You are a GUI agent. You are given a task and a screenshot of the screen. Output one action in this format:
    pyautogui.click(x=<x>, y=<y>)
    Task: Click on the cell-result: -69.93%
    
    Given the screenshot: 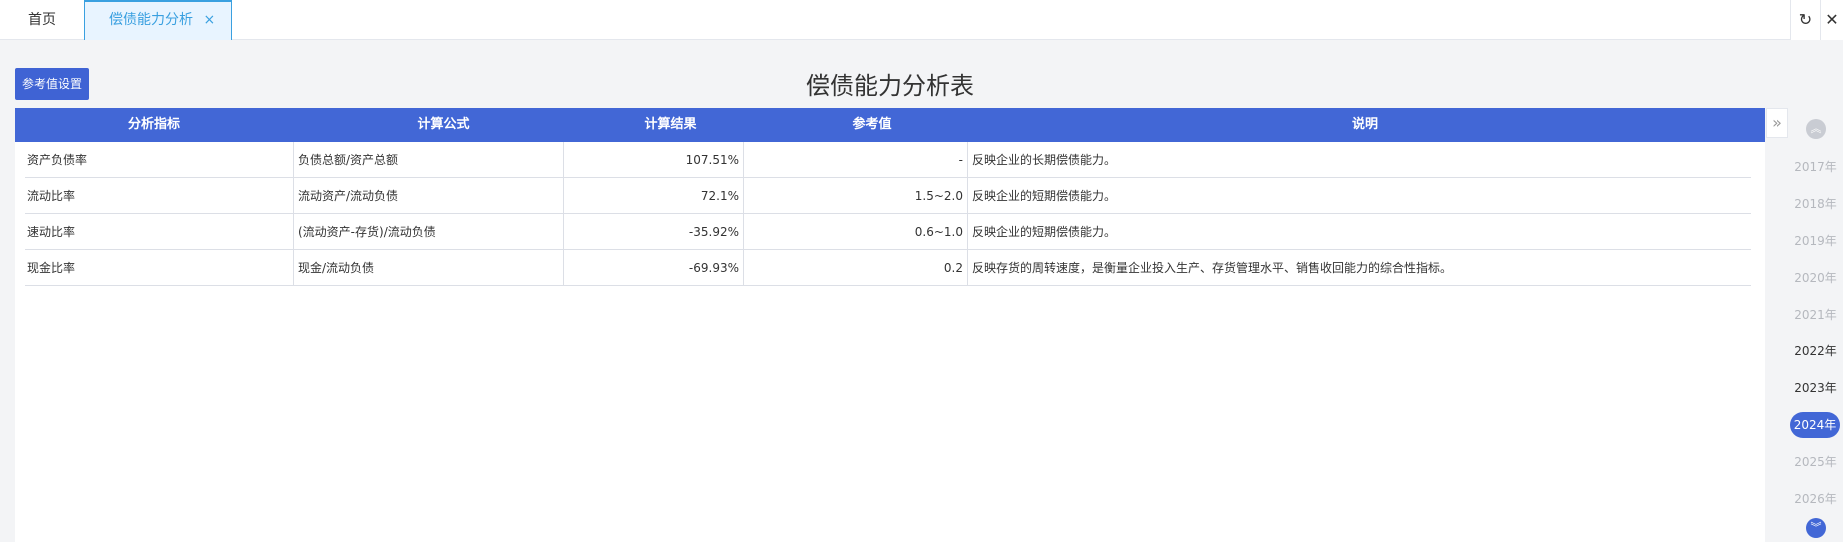 What is the action you would take?
    pyautogui.click(x=653, y=268)
    